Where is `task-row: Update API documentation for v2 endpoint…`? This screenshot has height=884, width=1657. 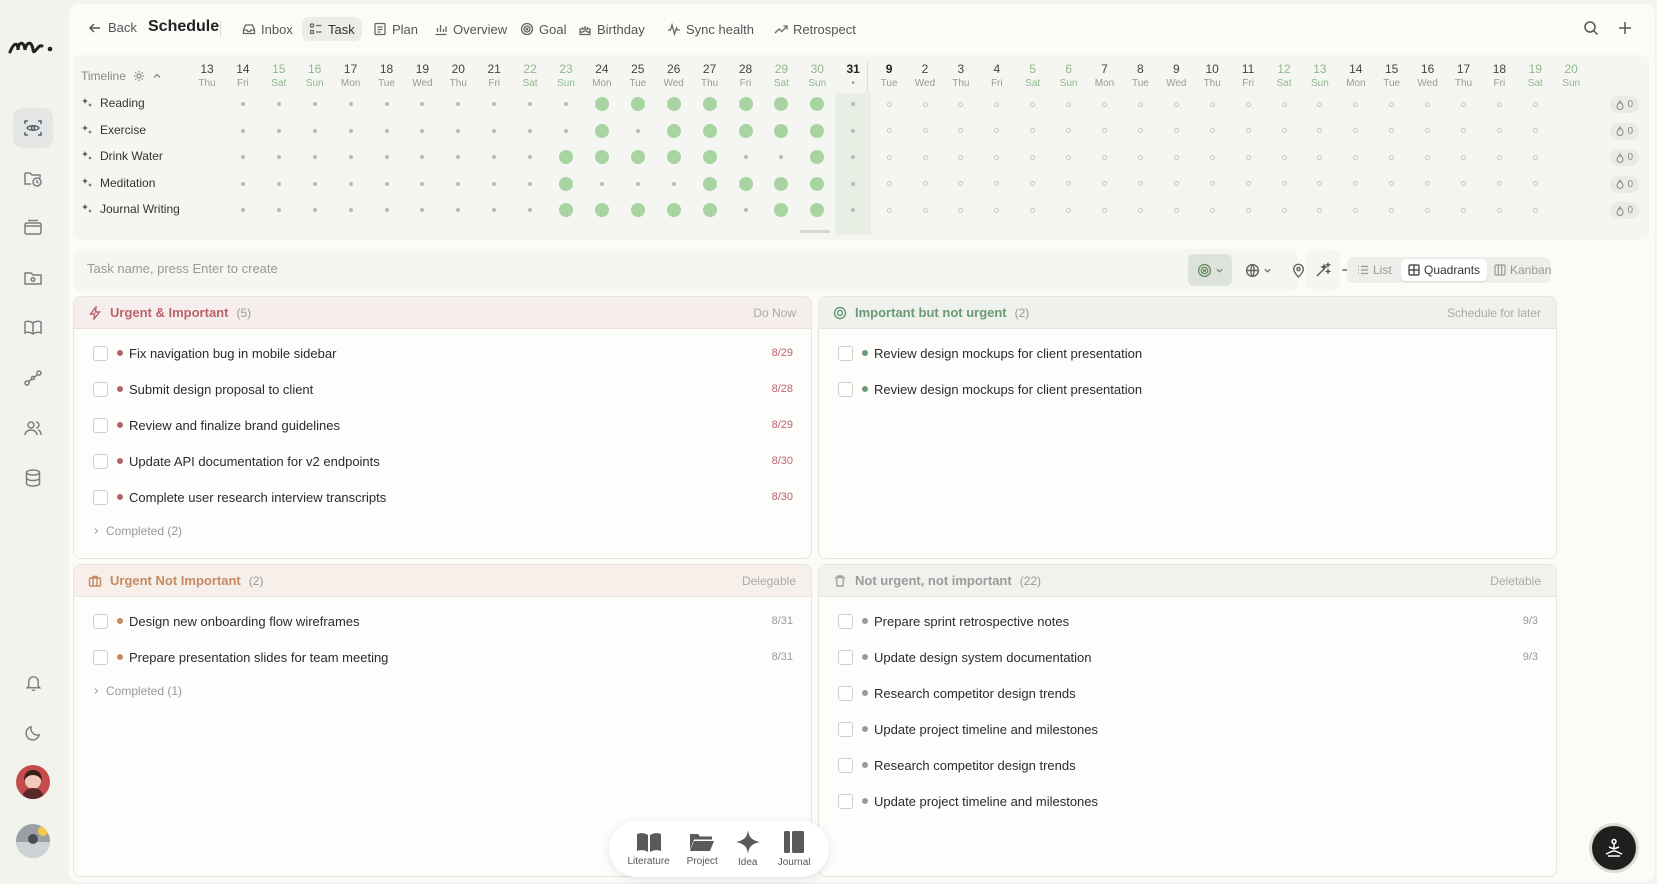
task-row: Update API documentation for v2 endpoint… is located at coordinates (442, 461).